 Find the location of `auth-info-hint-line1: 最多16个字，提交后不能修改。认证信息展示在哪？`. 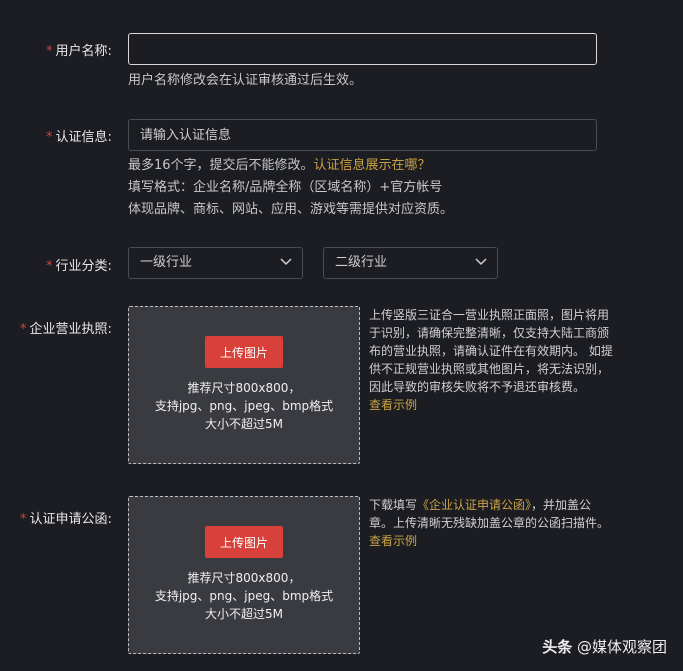

auth-info-hint-line1: 最多16个字，提交后不能修改。认证信息展示在哪？ is located at coordinates (290, 166).